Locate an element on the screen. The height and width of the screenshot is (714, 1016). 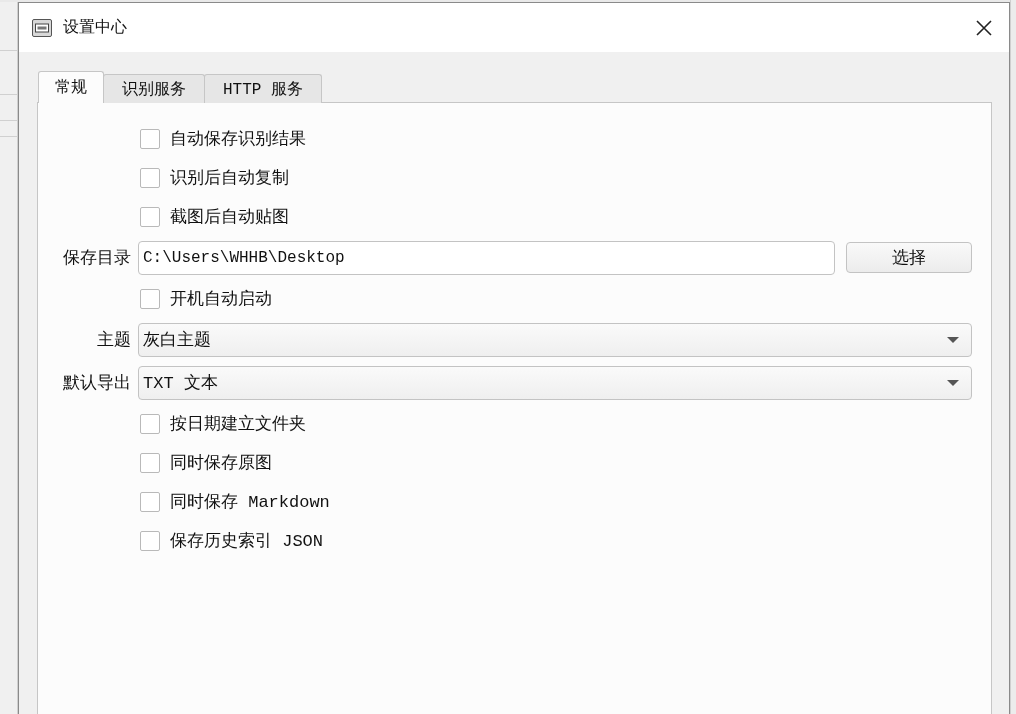
checkbox-label: 开机自动启动 is located at coordinates (221, 299).